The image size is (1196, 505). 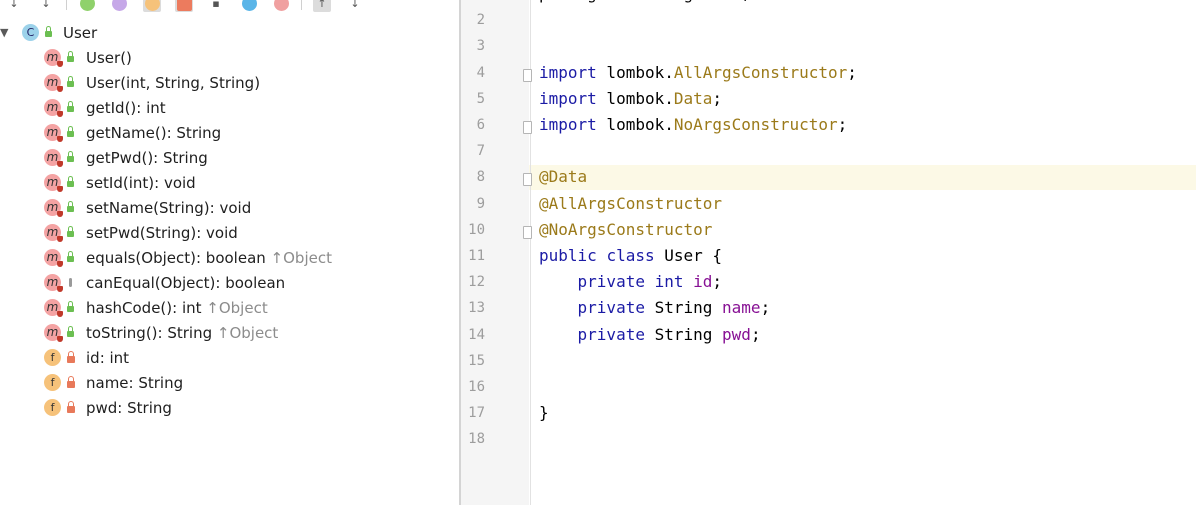 What do you see at coordinates (229, 257) in the screenshot?
I see `tree-method-item: m equals(Object): boolean ↑Object` at bounding box center [229, 257].